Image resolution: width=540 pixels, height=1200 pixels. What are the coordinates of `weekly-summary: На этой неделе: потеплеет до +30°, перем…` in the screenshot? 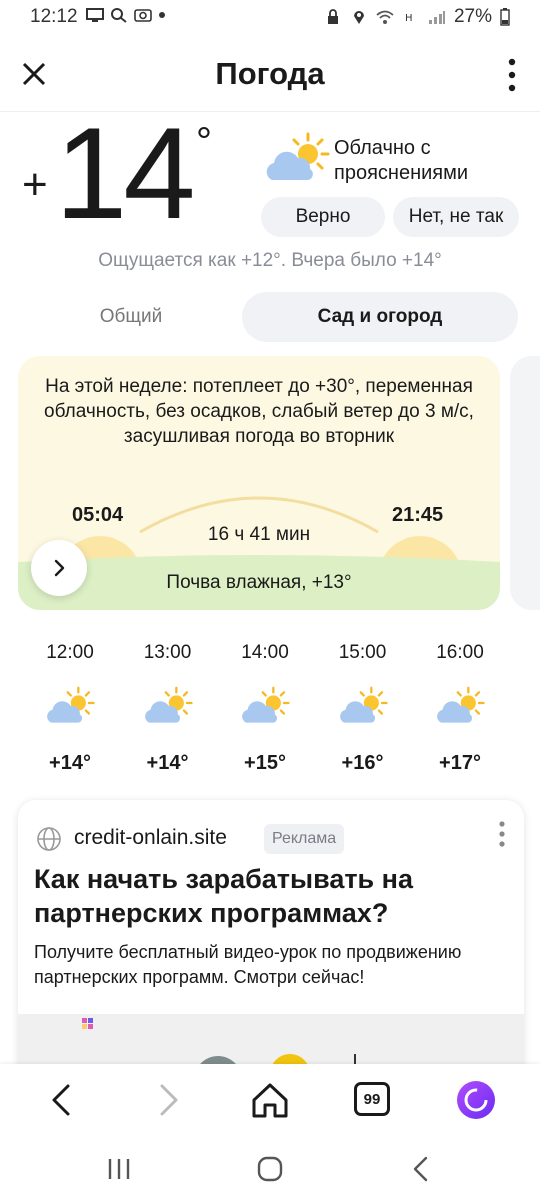 It's located at (259, 411).